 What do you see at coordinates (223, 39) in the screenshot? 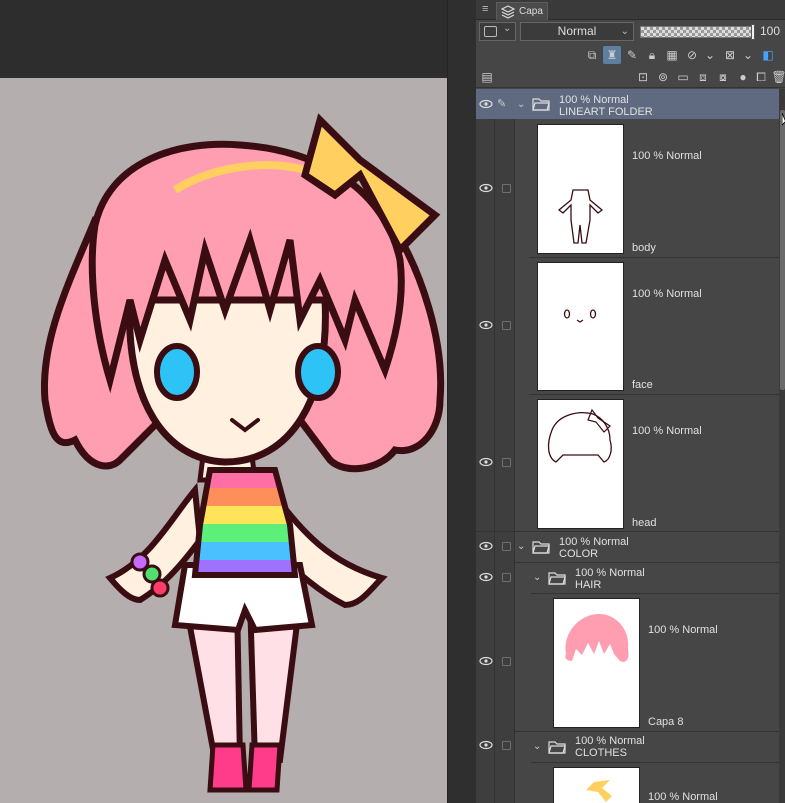
I see `canvas-top-bar` at bounding box center [223, 39].